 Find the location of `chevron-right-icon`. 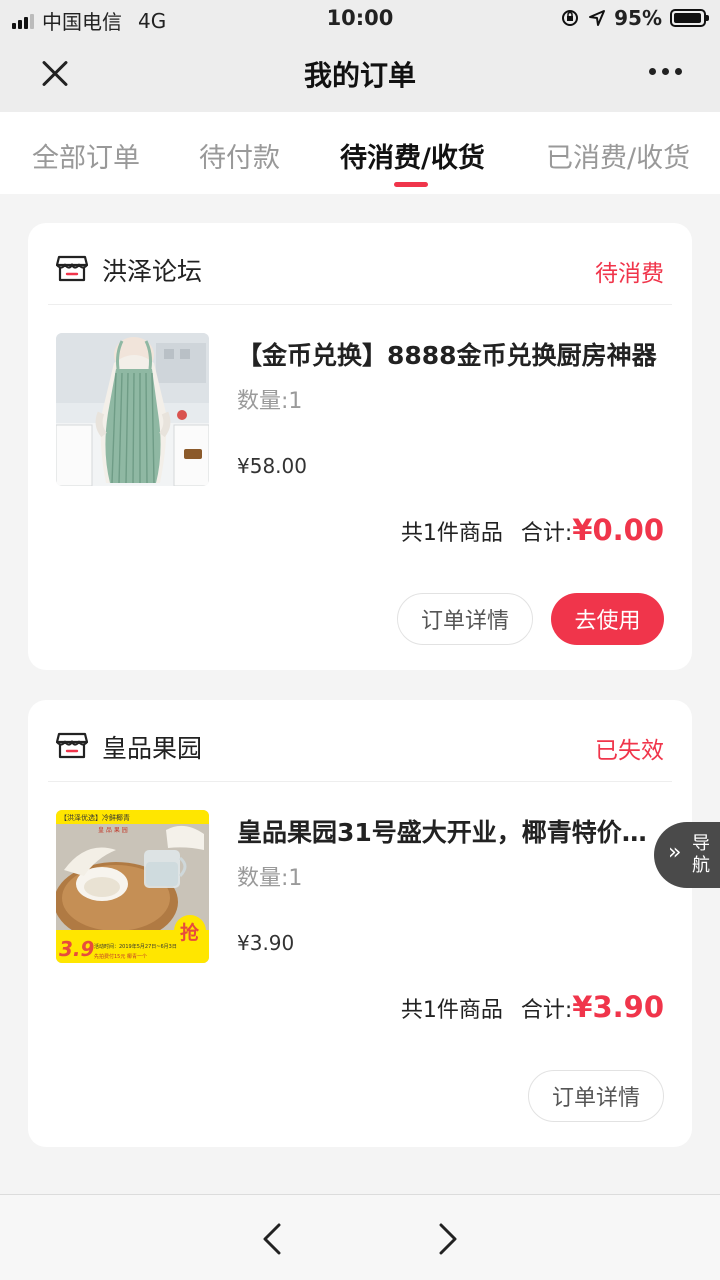

chevron-right-icon is located at coordinates (447, 1239).